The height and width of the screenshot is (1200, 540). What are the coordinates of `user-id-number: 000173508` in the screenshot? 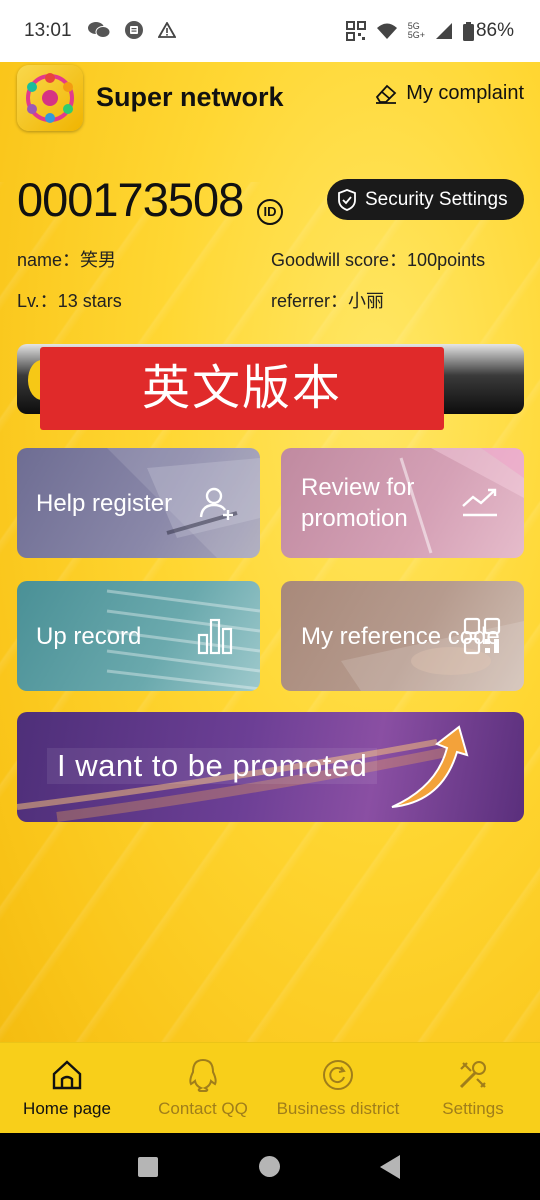 It's located at (130, 199).